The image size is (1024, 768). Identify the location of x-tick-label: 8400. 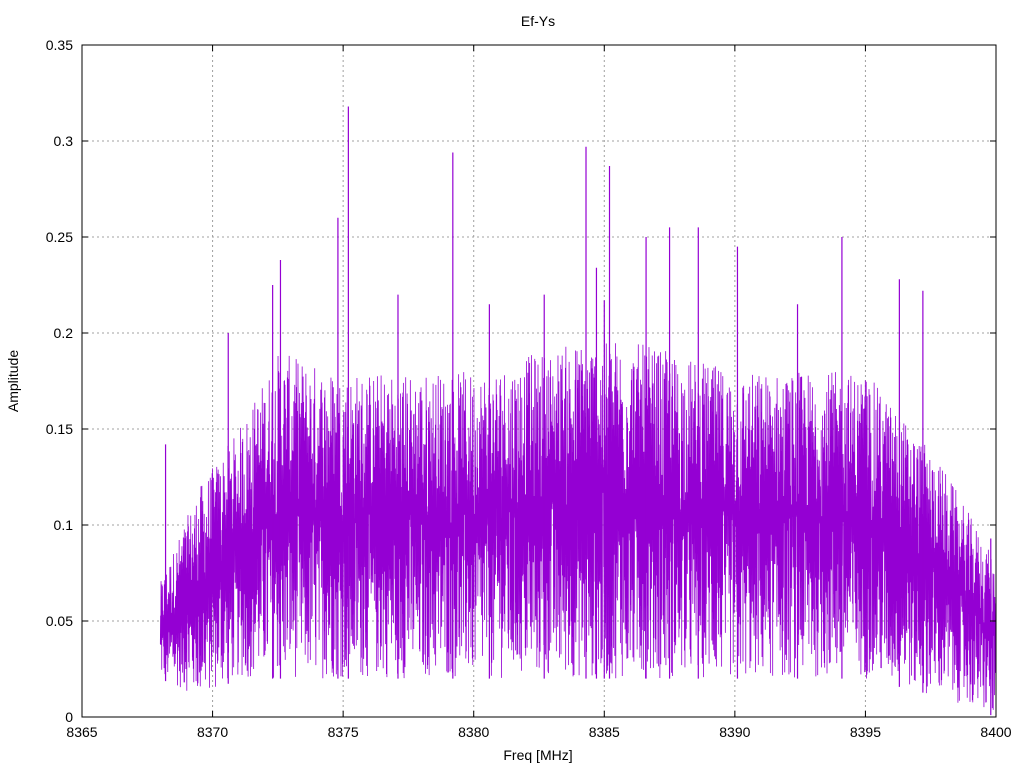
(995, 732).